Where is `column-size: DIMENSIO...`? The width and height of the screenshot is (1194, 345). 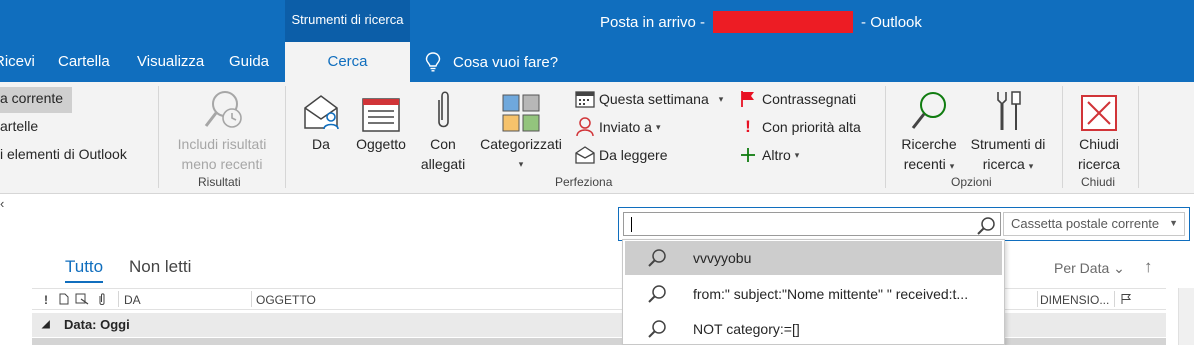
column-size: DIMENSIO... is located at coordinates (1074, 300).